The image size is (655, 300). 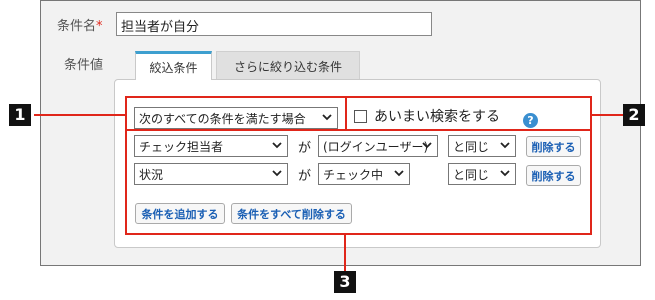 What do you see at coordinates (345, 282) in the screenshot?
I see `callout-badge-3: 3` at bounding box center [345, 282].